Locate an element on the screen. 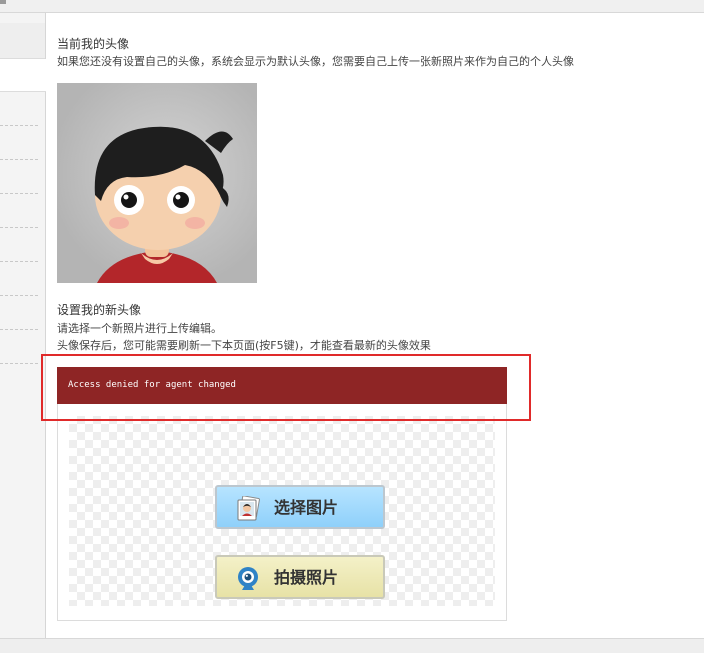  top-strip is located at coordinates (352, 6).